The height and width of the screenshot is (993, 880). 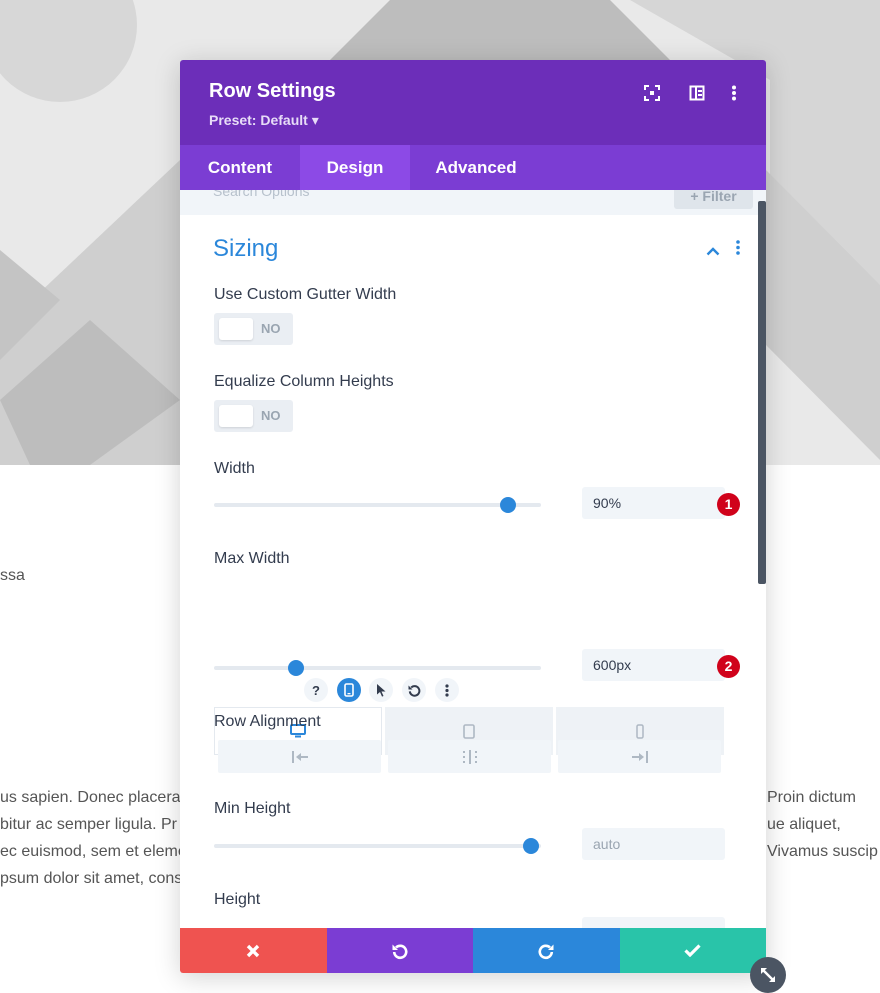 I want to click on modal-tabs: Content Design Advanced, so click(x=473, y=167).